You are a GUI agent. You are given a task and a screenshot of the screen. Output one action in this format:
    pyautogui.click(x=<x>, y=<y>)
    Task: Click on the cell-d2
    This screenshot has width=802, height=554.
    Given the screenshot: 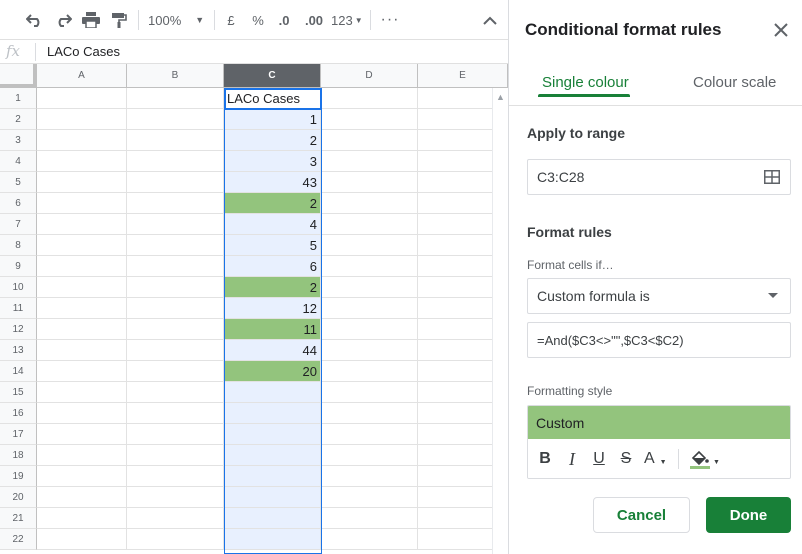 What is the action you would take?
    pyautogui.click(x=369, y=119)
    